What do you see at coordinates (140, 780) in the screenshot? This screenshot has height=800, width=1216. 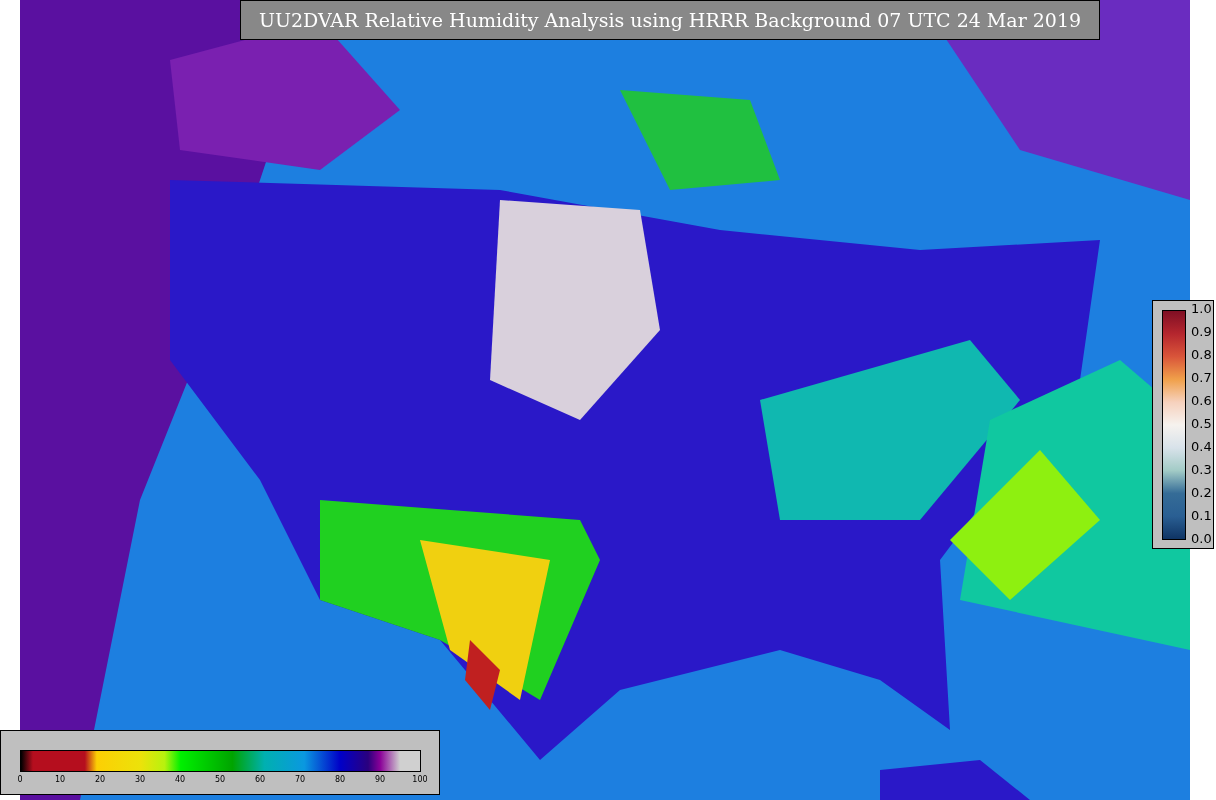 I see `tick-label: 30` at bounding box center [140, 780].